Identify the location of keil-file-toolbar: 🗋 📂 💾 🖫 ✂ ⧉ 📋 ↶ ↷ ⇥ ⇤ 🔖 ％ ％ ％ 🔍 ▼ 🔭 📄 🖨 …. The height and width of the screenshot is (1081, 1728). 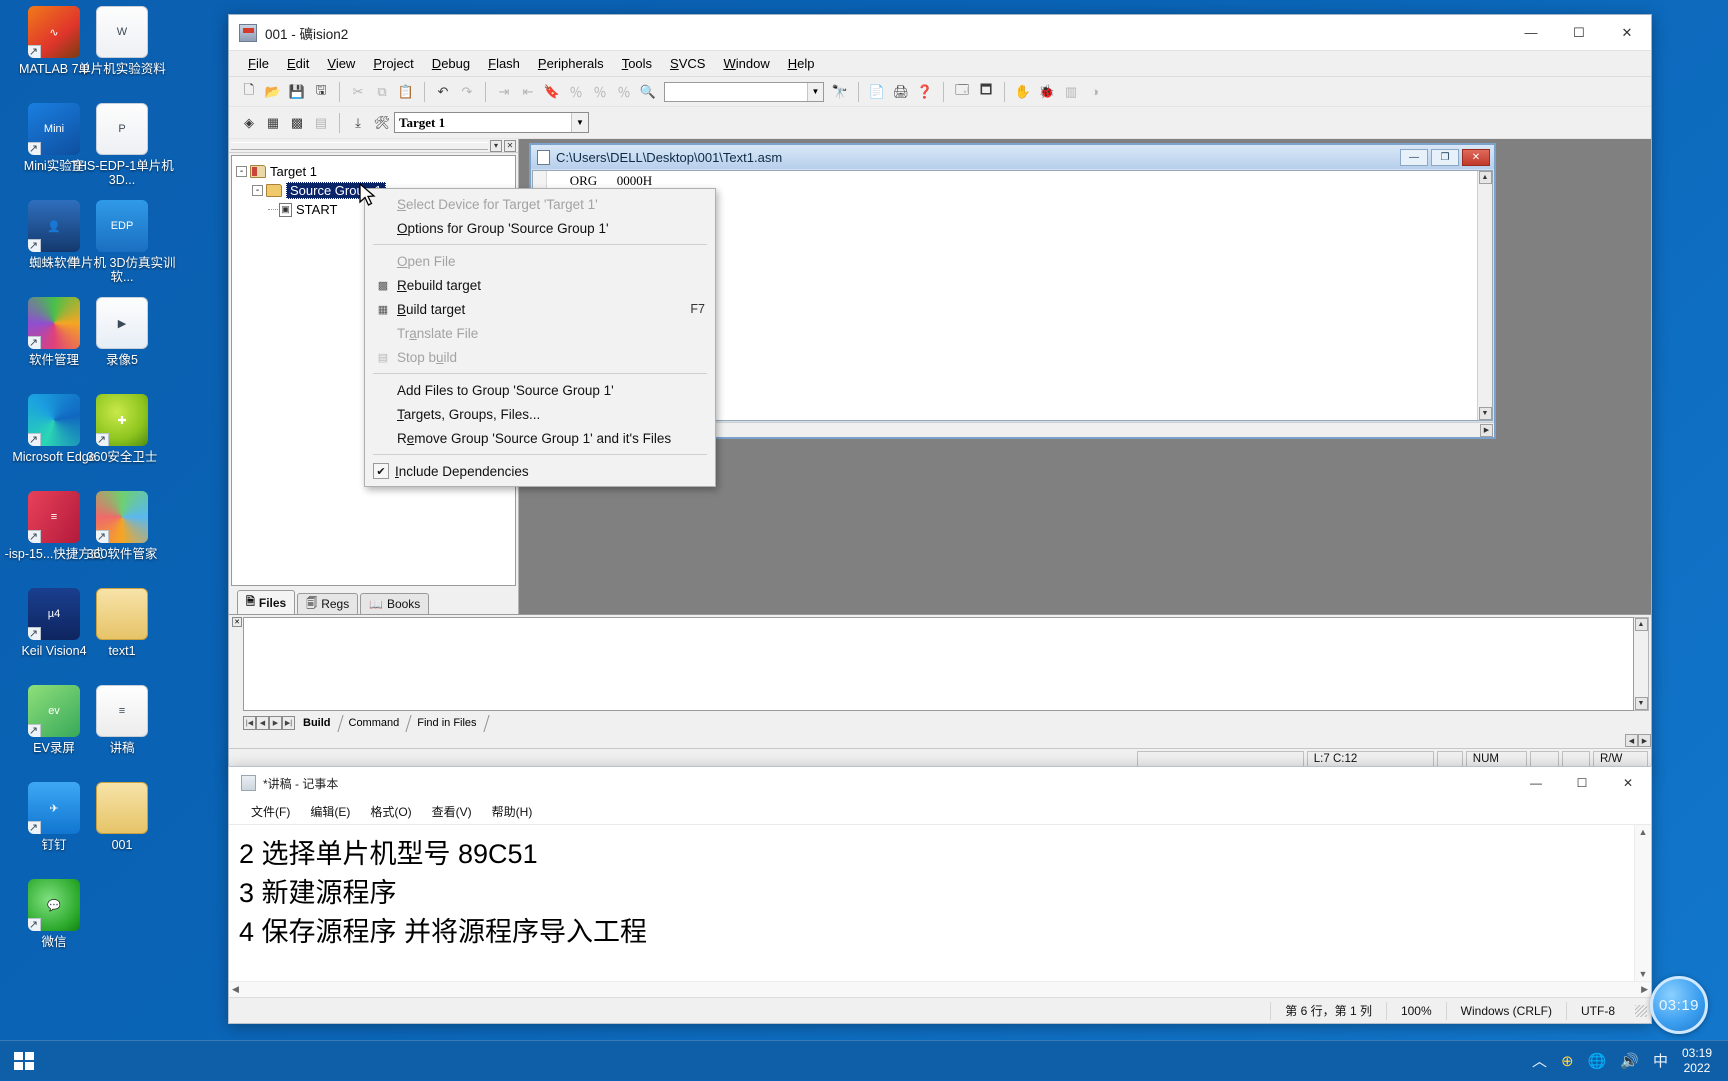
(940, 92).